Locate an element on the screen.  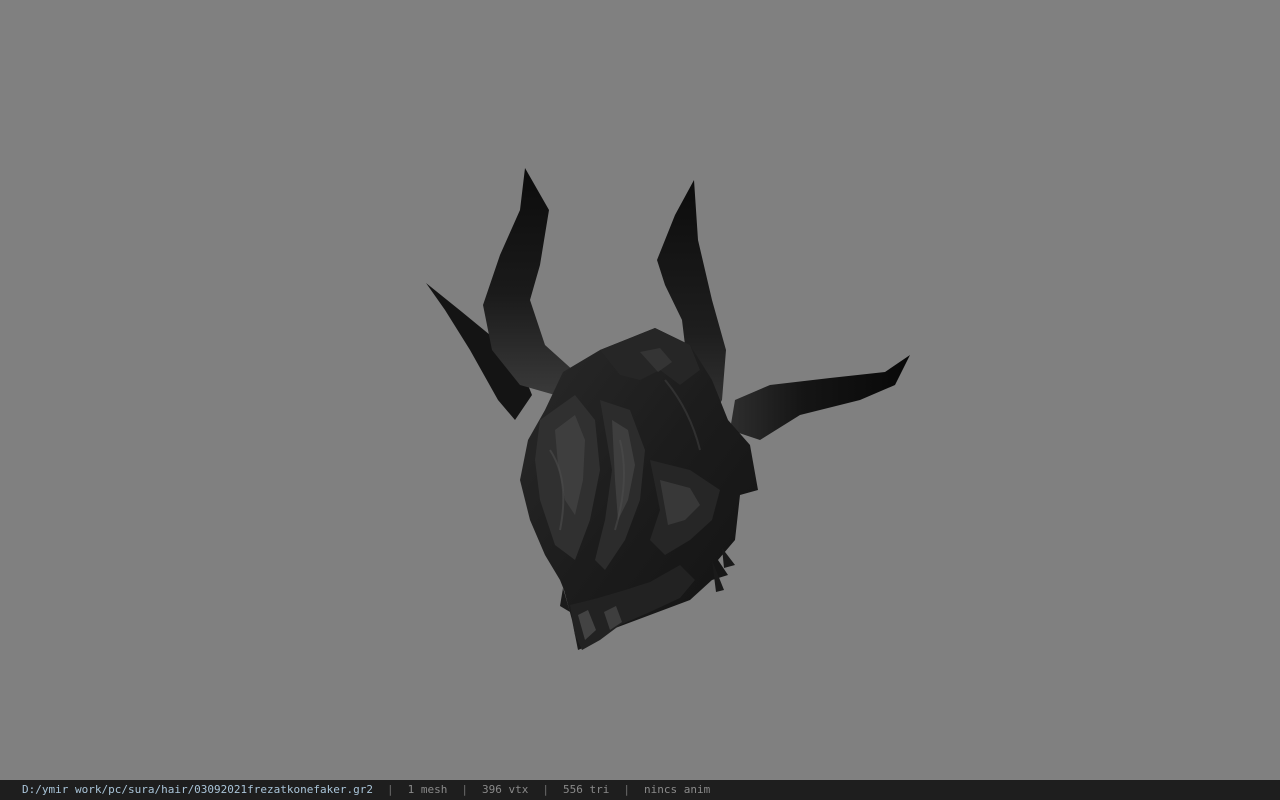
right-side-horn is located at coordinates (820, 397).